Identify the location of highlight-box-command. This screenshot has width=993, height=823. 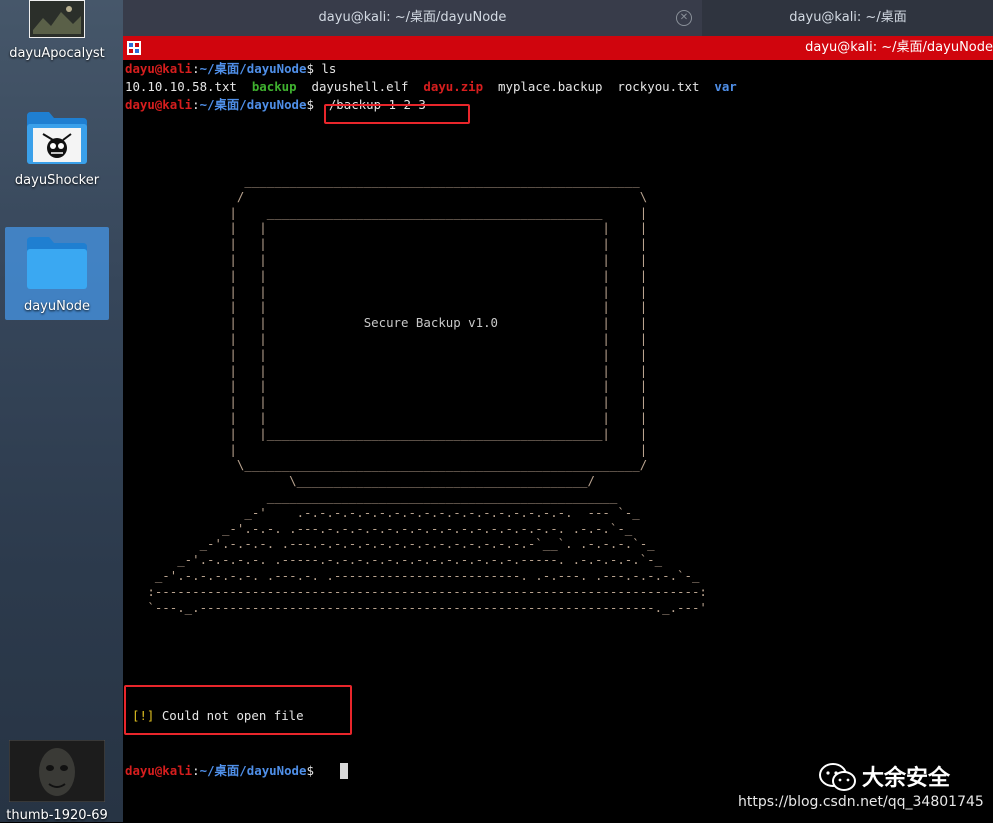
(397, 114).